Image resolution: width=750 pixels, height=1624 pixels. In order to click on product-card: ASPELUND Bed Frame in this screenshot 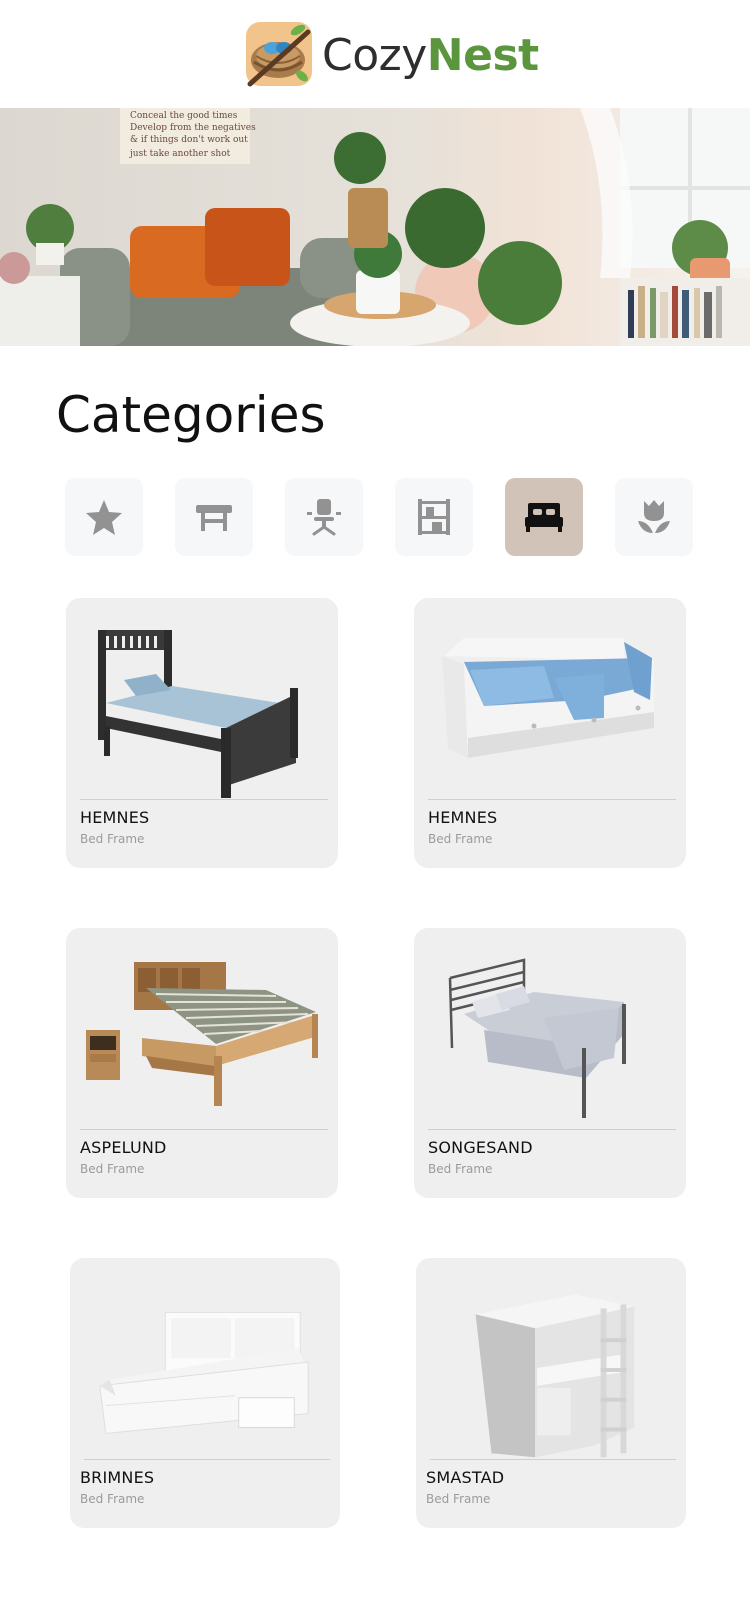, I will do `click(202, 1063)`.